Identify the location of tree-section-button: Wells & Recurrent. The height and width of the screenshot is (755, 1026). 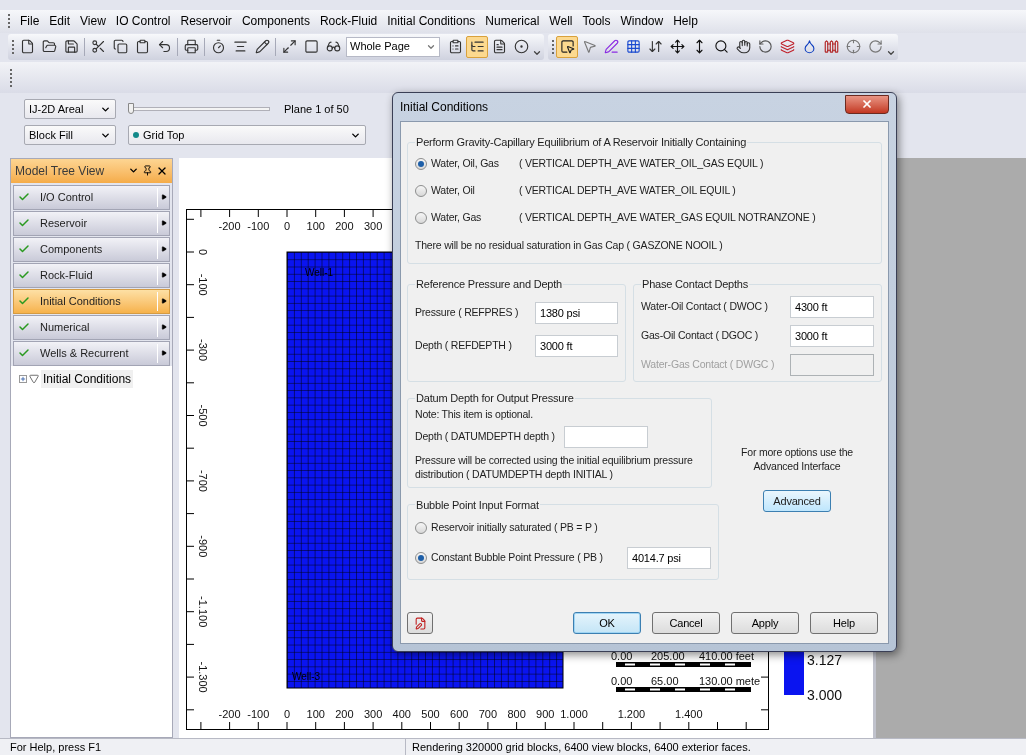
(91, 353).